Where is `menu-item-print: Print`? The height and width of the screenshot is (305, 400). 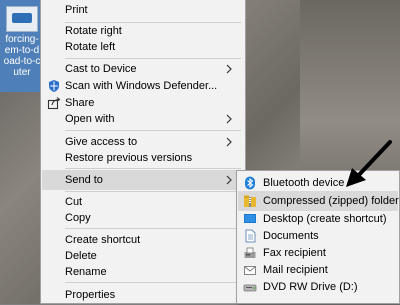 menu-item-print: Print is located at coordinates (143, 10).